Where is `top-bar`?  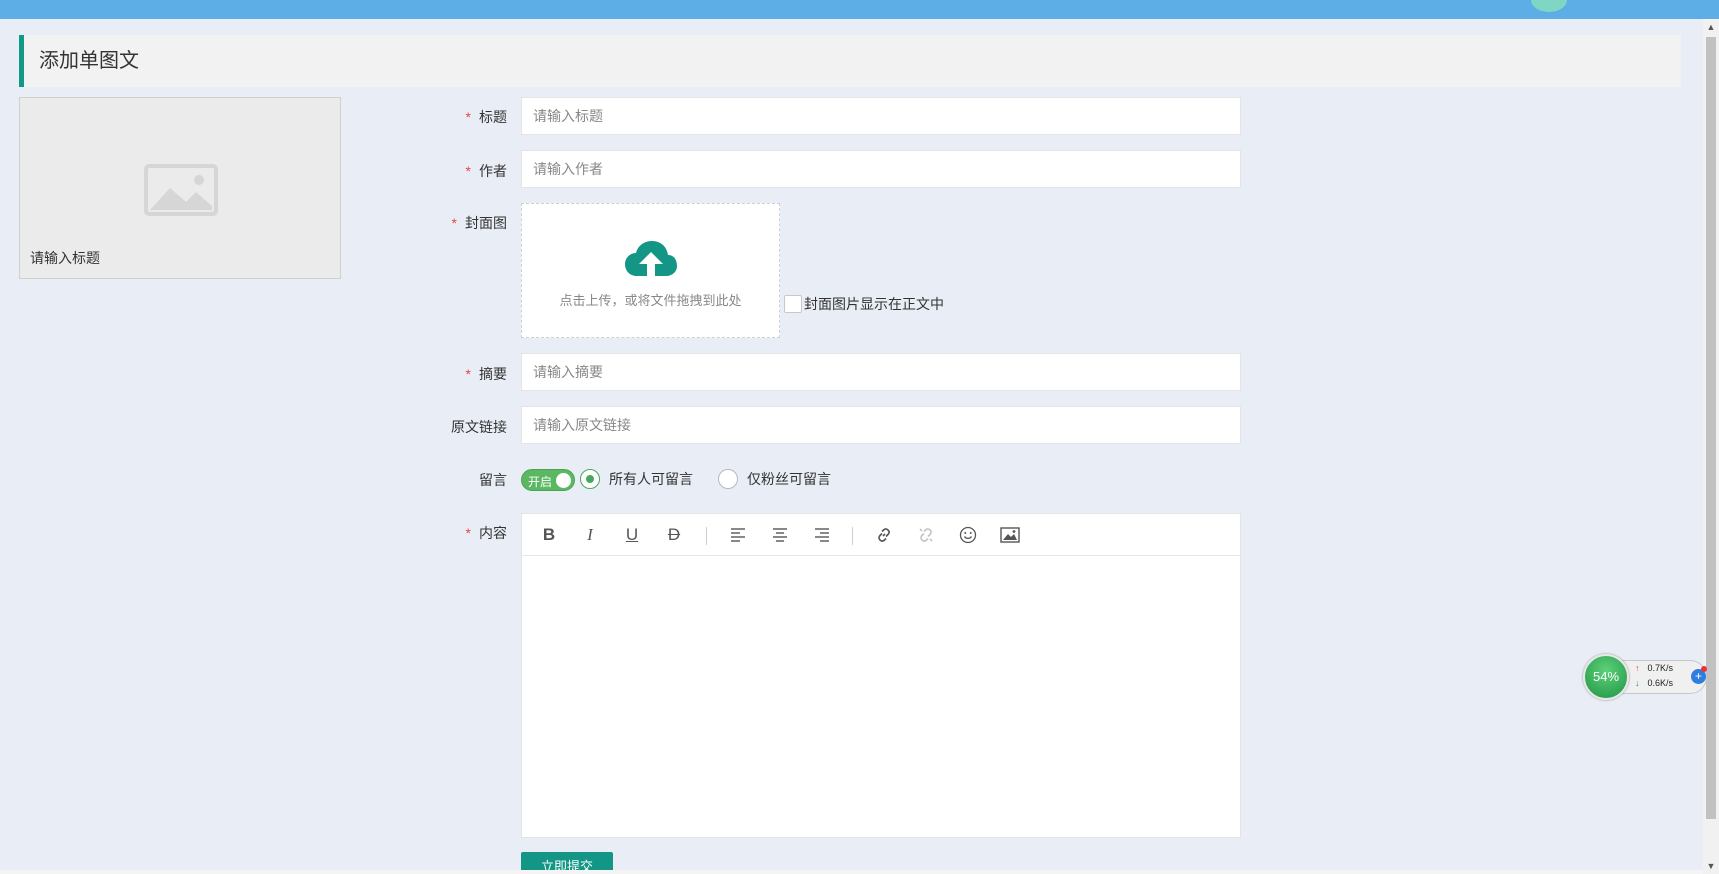 top-bar is located at coordinates (859, 9).